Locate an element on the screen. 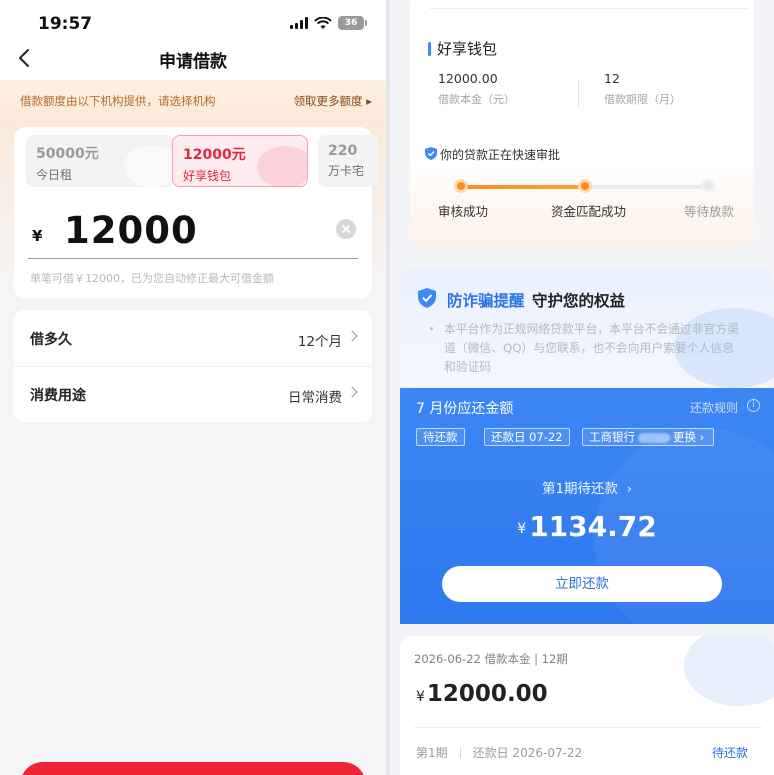 The width and height of the screenshot is (774, 775). title-accent-bar is located at coordinates (429, 49).